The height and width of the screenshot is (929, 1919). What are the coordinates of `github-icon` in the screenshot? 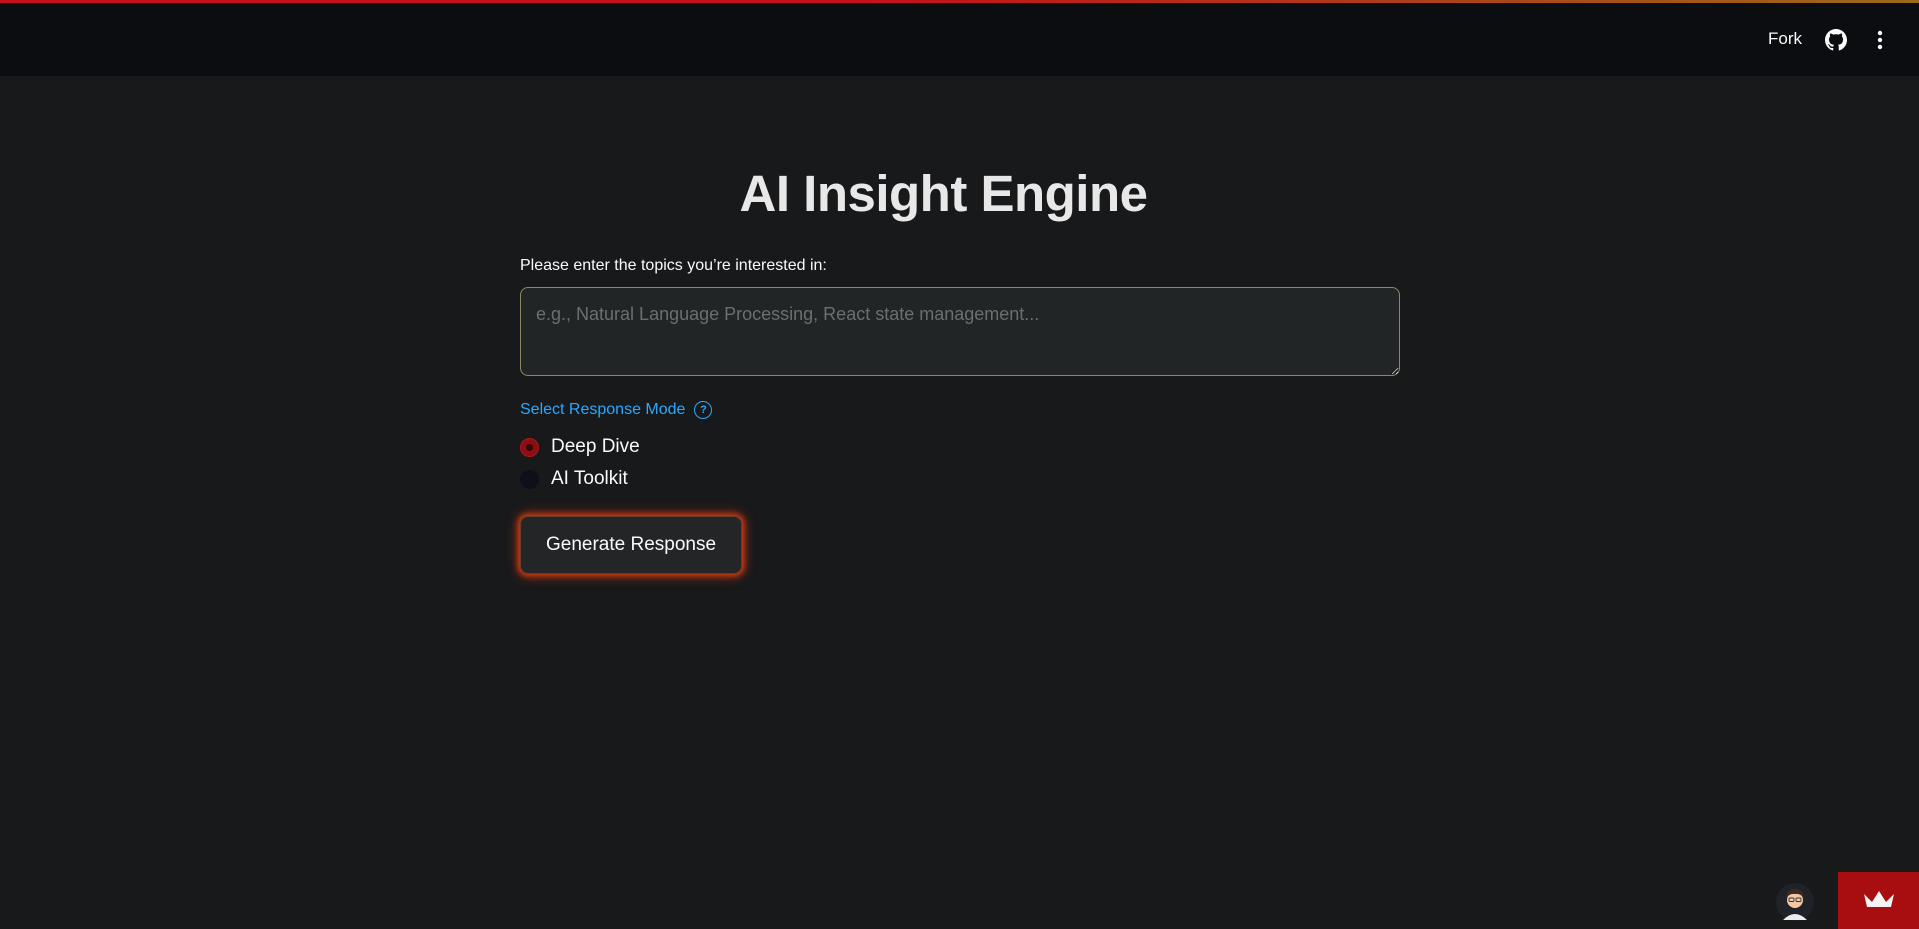 It's located at (1836, 40).